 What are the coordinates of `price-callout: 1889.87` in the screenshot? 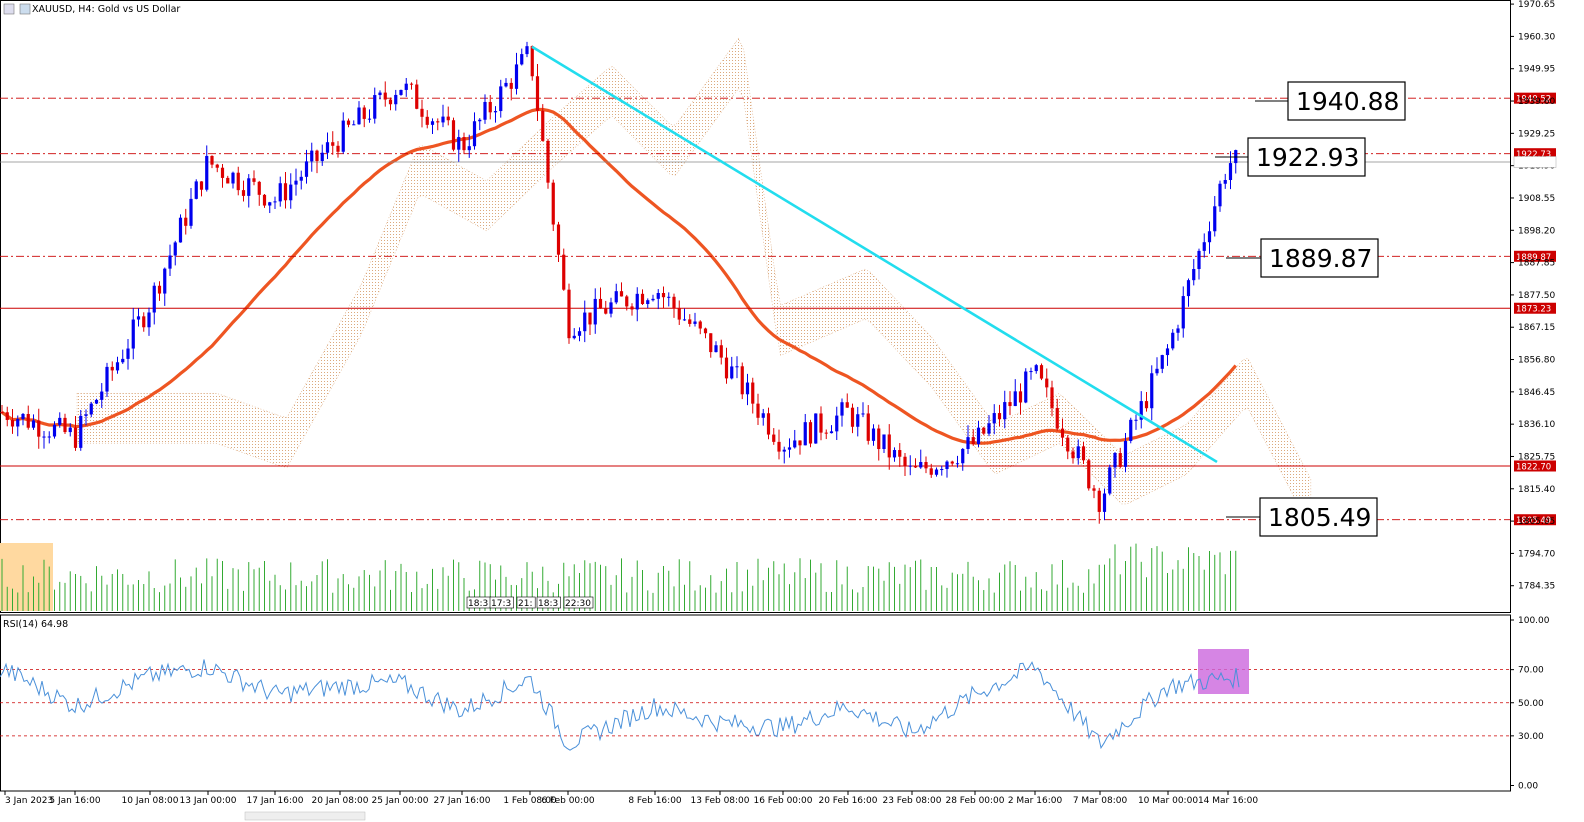 It's located at (1302, 258).